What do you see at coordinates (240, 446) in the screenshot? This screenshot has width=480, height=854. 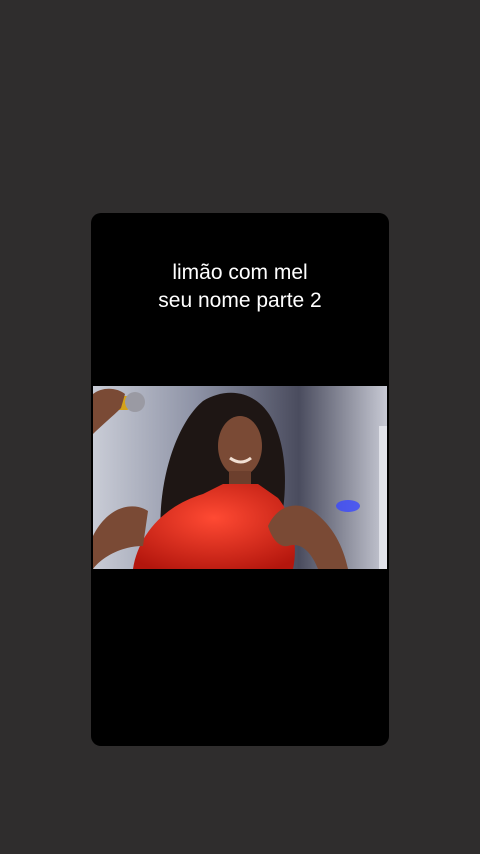 I see `performer-face` at bounding box center [240, 446].